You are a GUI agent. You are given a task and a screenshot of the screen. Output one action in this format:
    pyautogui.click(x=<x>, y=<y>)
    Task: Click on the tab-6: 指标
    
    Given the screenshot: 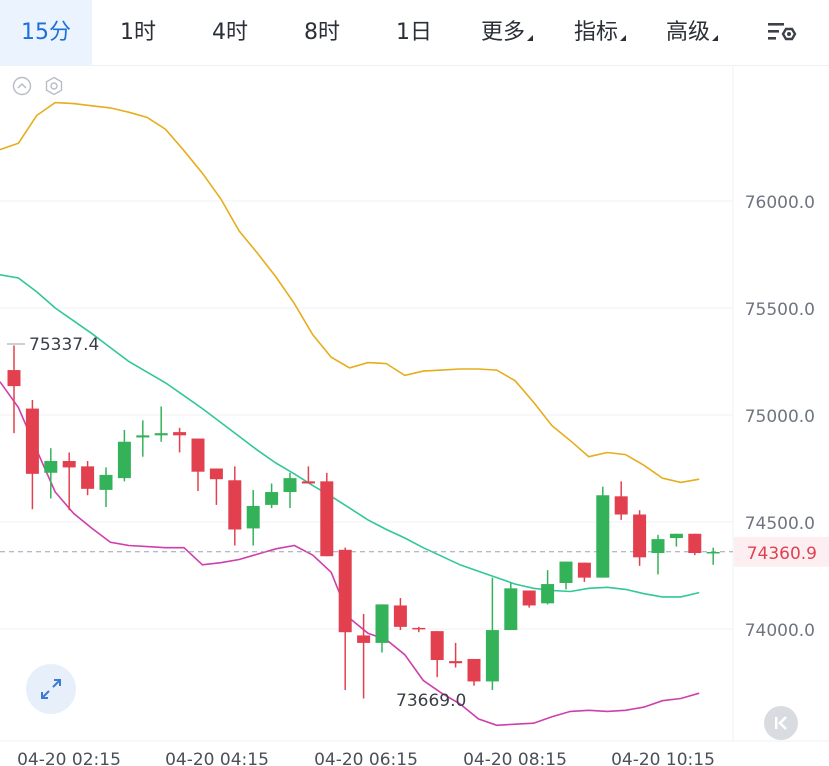 What is the action you would take?
    pyautogui.click(x=600, y=33)
    